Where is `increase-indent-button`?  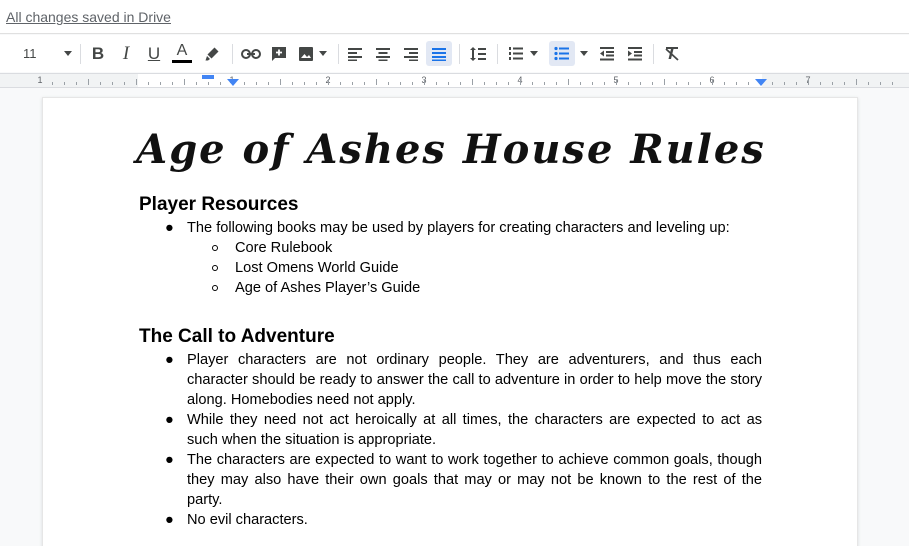 increase-indent-button is located at coordinates (635, 53).